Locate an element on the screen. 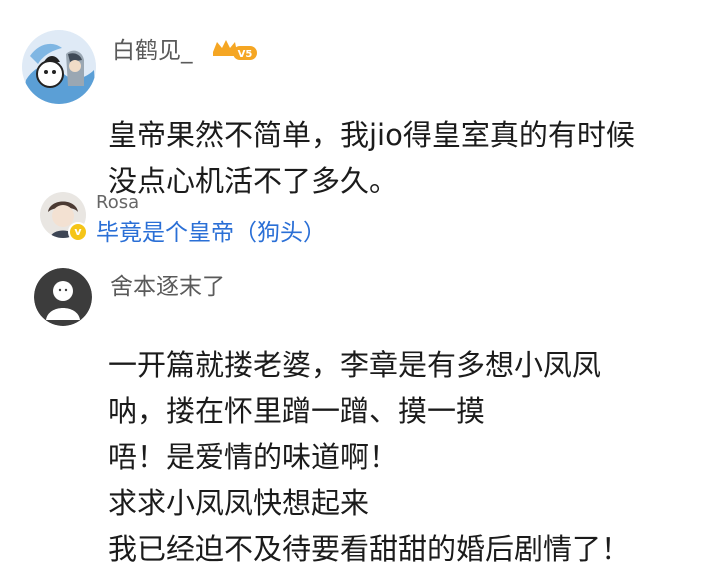 The image size is (720, 572). username: 白鹤见_ is located at coordinates (152, 51).